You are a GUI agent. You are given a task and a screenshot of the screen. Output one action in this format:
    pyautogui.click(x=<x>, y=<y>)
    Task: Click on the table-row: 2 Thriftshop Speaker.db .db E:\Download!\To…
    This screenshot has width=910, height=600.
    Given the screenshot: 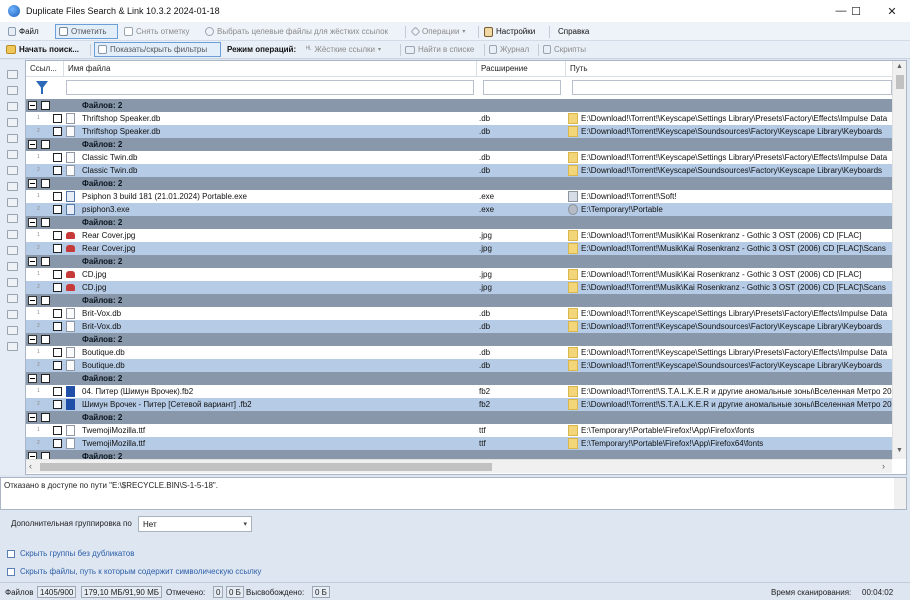 What is the action you would take?
    pyautogui.click(x=459, y=131)
    